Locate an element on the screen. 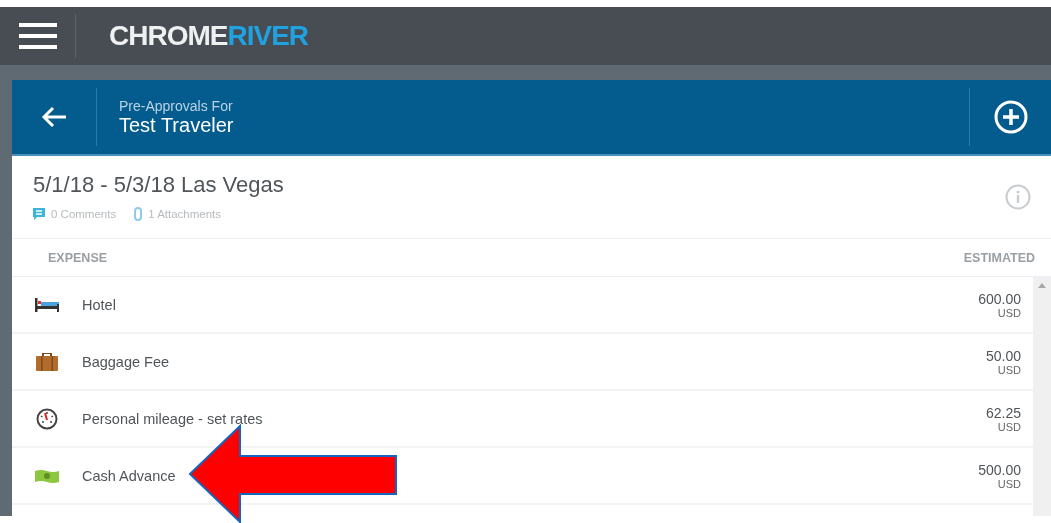 This screenshot has height=523, width=1051. expense-name: Hotel is located at coordinates (99, 304).